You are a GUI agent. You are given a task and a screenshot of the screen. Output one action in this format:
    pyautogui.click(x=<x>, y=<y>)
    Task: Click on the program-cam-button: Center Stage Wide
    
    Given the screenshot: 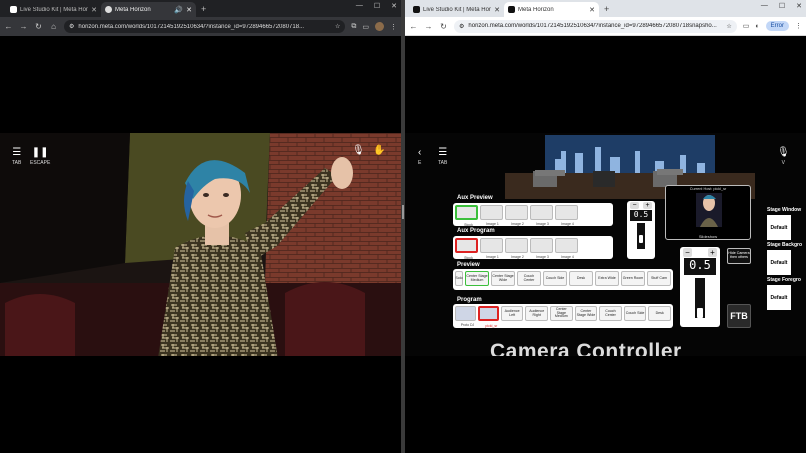 What is the action you would take?
    pyautogui.click(x=586, y=313)
    